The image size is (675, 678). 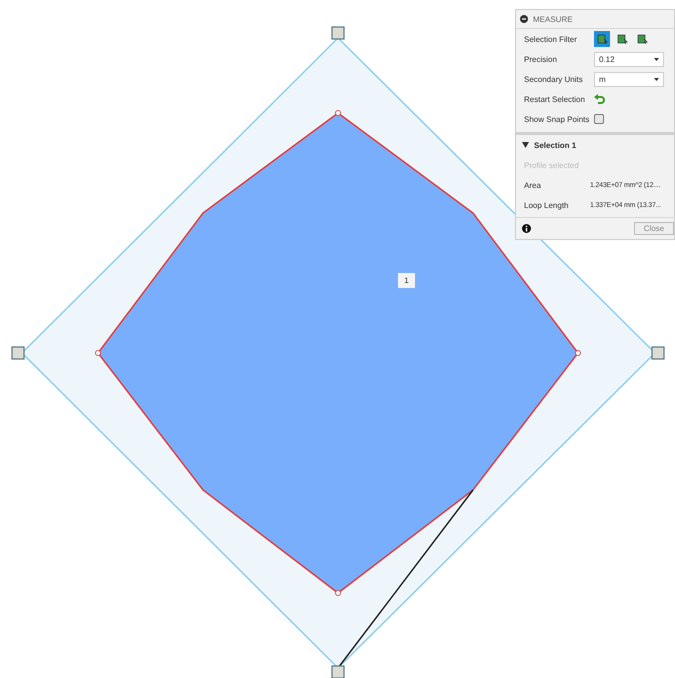 What do you see at coordinates (599, 119) in the screenshot?
I see `checkbox` at bounding box center [599, 119].